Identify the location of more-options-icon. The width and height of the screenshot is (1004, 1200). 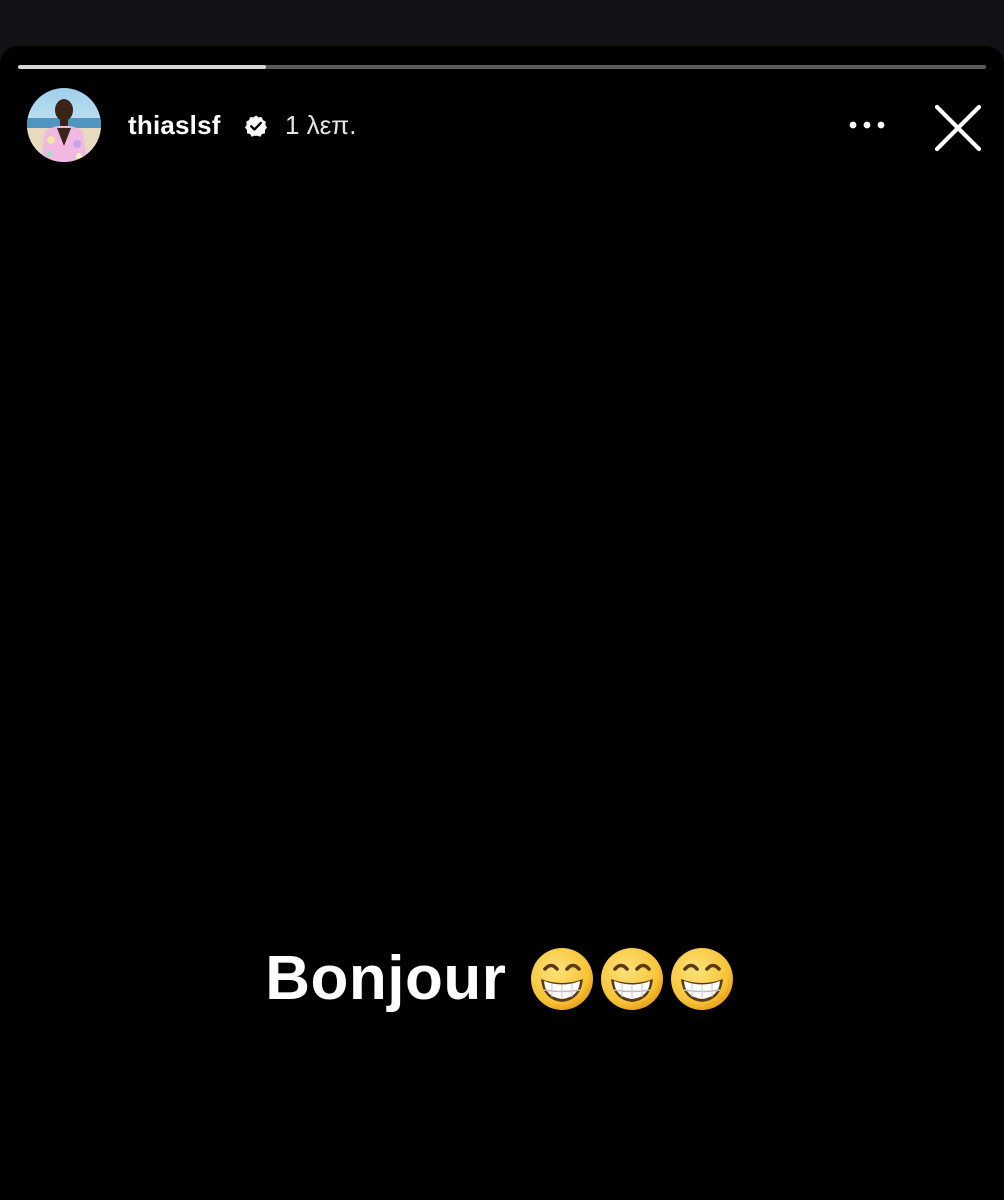
(867, 125).